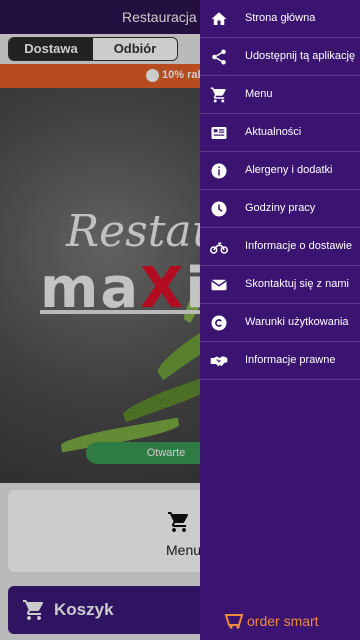  What do you see at coordinates (300, 56) in the screenshot?
I see `drawer-item-label: Udostępnij tą aplikację` at bounding box center [300, 56].